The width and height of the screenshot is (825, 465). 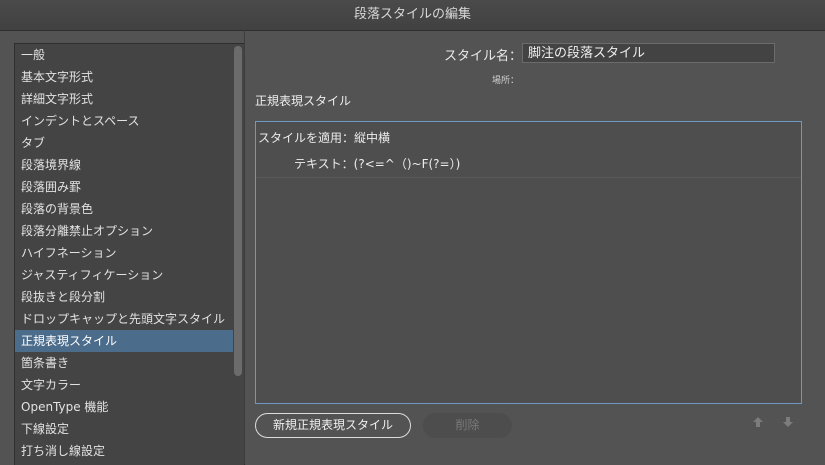 What do you see at coordinates (788, 422) in the screenshot?
I see `move-down-icon` at bounding box center [788, 422].